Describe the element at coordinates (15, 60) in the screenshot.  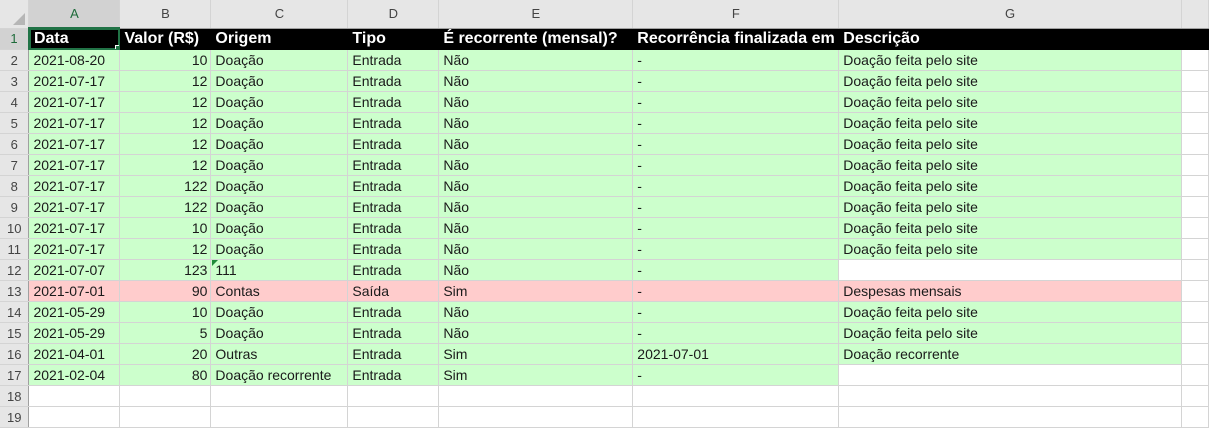
I see `row-header-2: 2` at that location.